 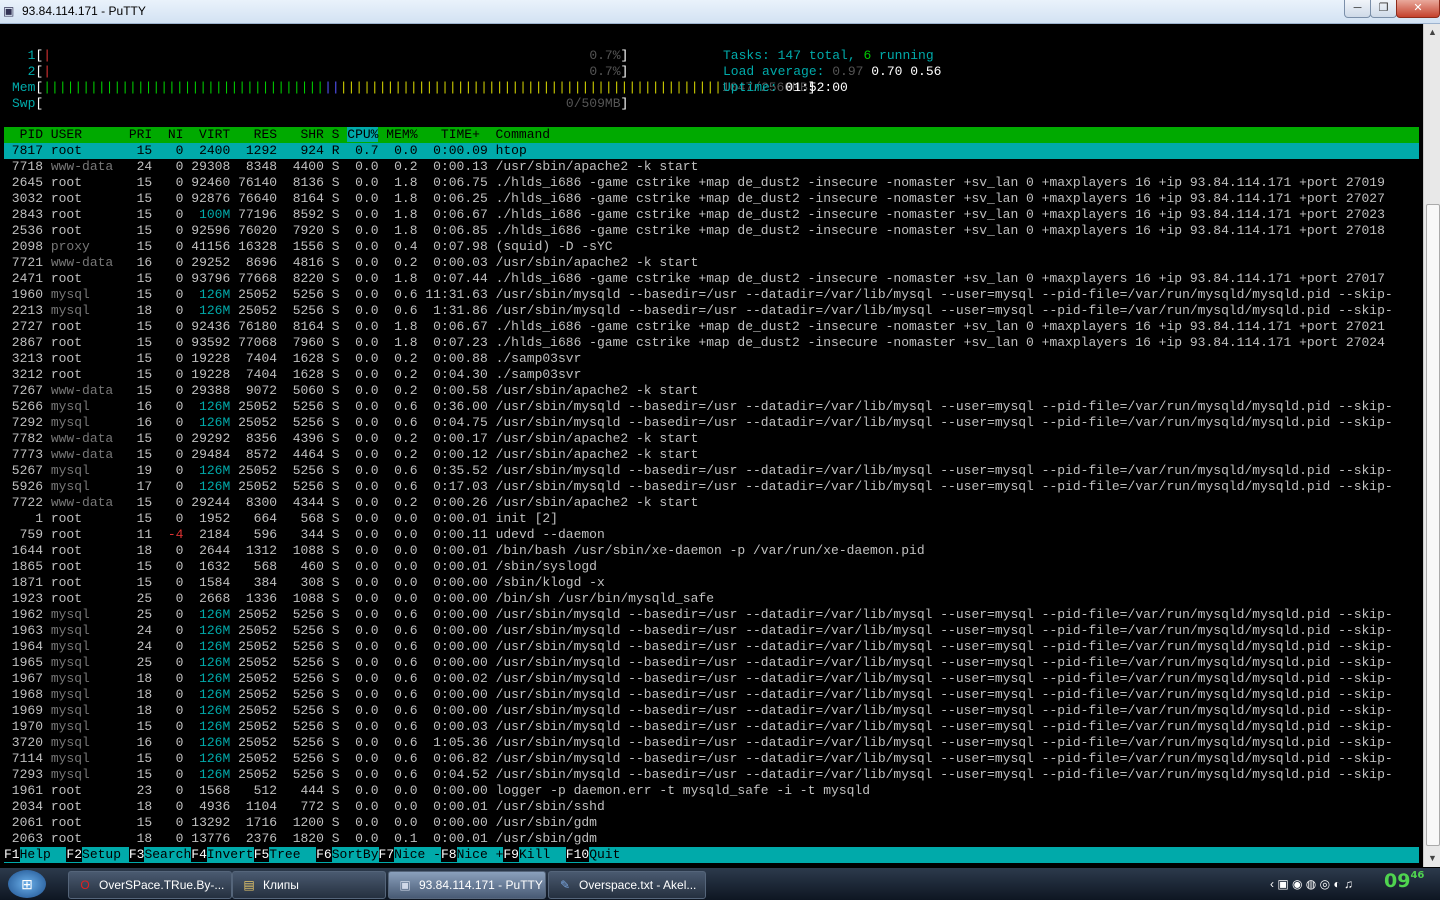 I want to click on mem: 0.6, so click(x=406, y=486).